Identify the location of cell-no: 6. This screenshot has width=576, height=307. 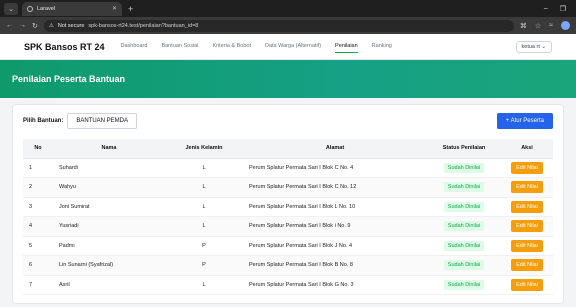
(38, 265).